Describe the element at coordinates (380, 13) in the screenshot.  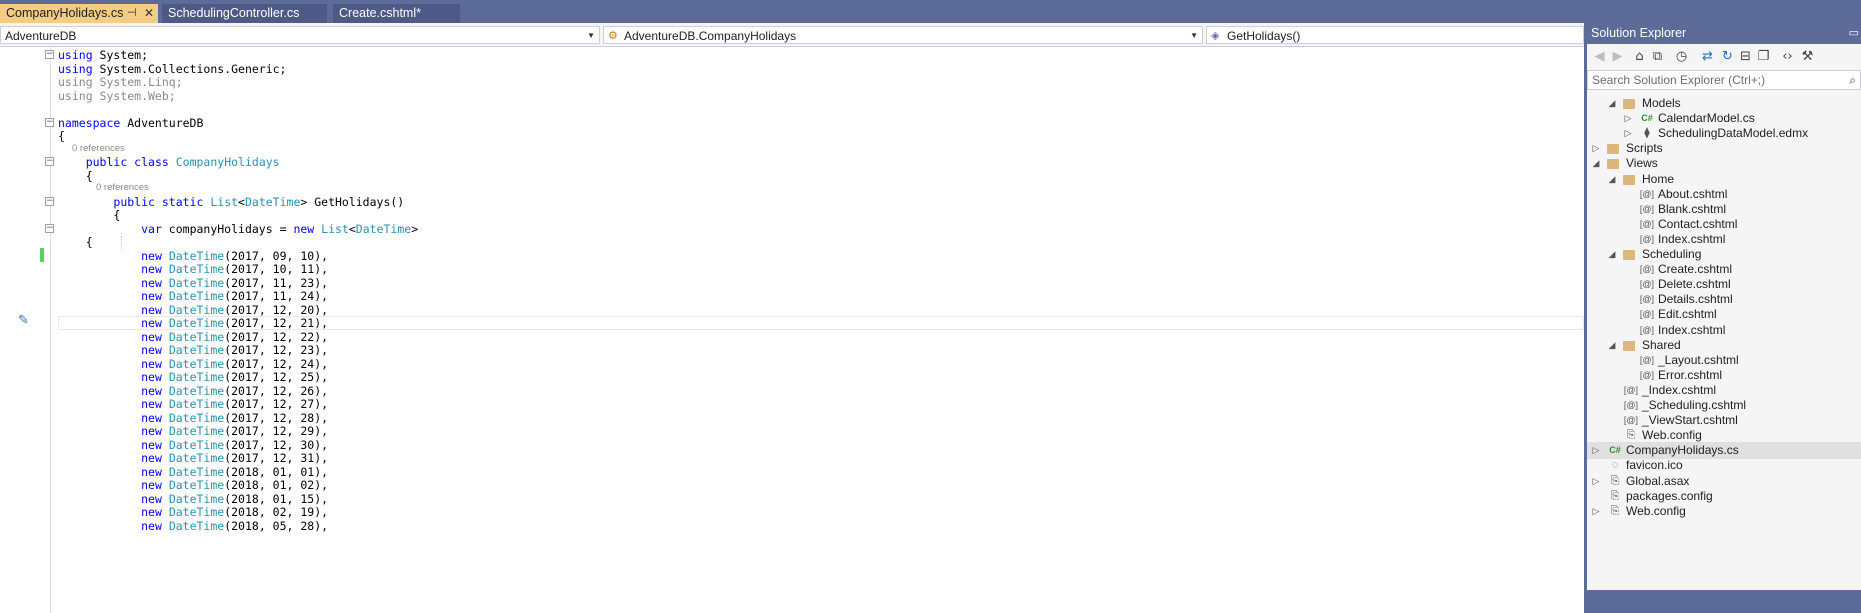
I see `tab-label: Create.cshtml*` at that location.